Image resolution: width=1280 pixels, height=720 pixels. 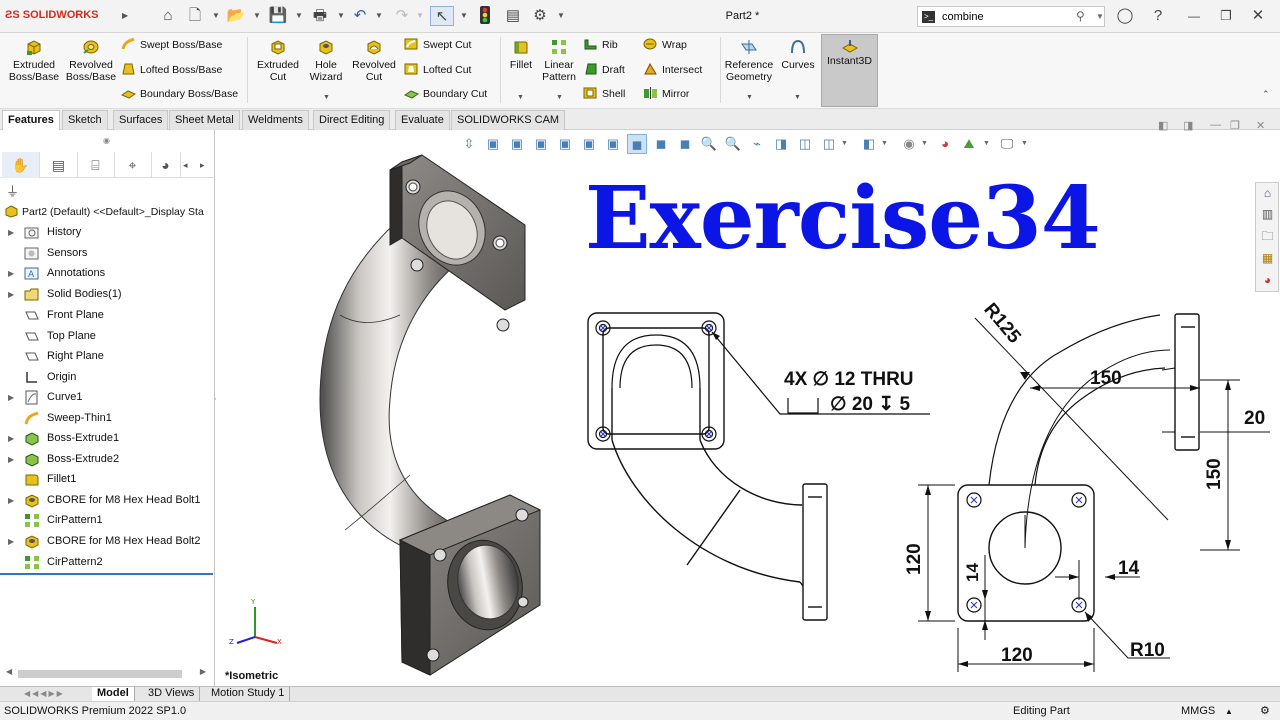 I want to click on view-settings-icon: 🖵, so click(x=1007, y=144).